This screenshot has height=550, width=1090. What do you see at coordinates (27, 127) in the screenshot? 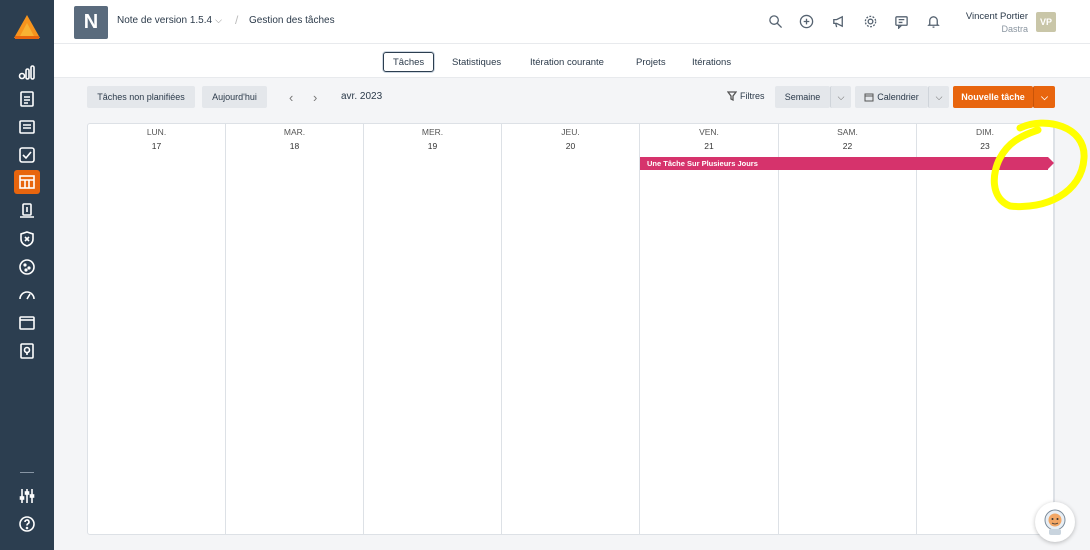
I see `list-icon` at bounding box center [27, 127].